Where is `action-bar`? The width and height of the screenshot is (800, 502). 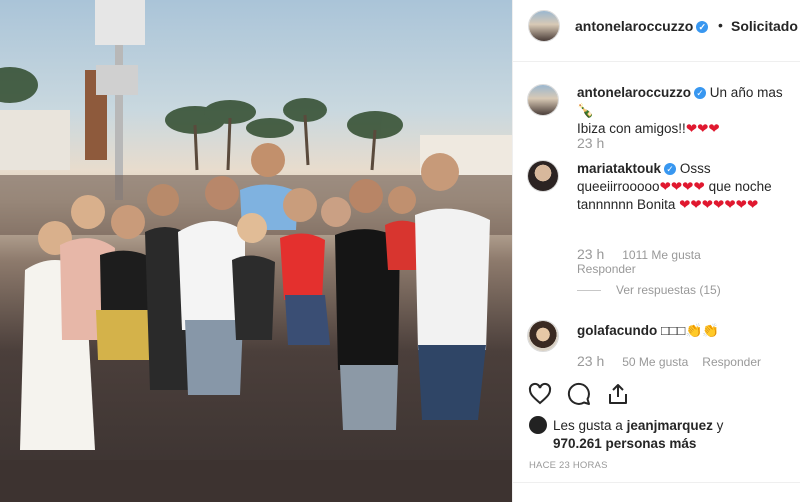
action-bar is located at coordinates (656, 394).